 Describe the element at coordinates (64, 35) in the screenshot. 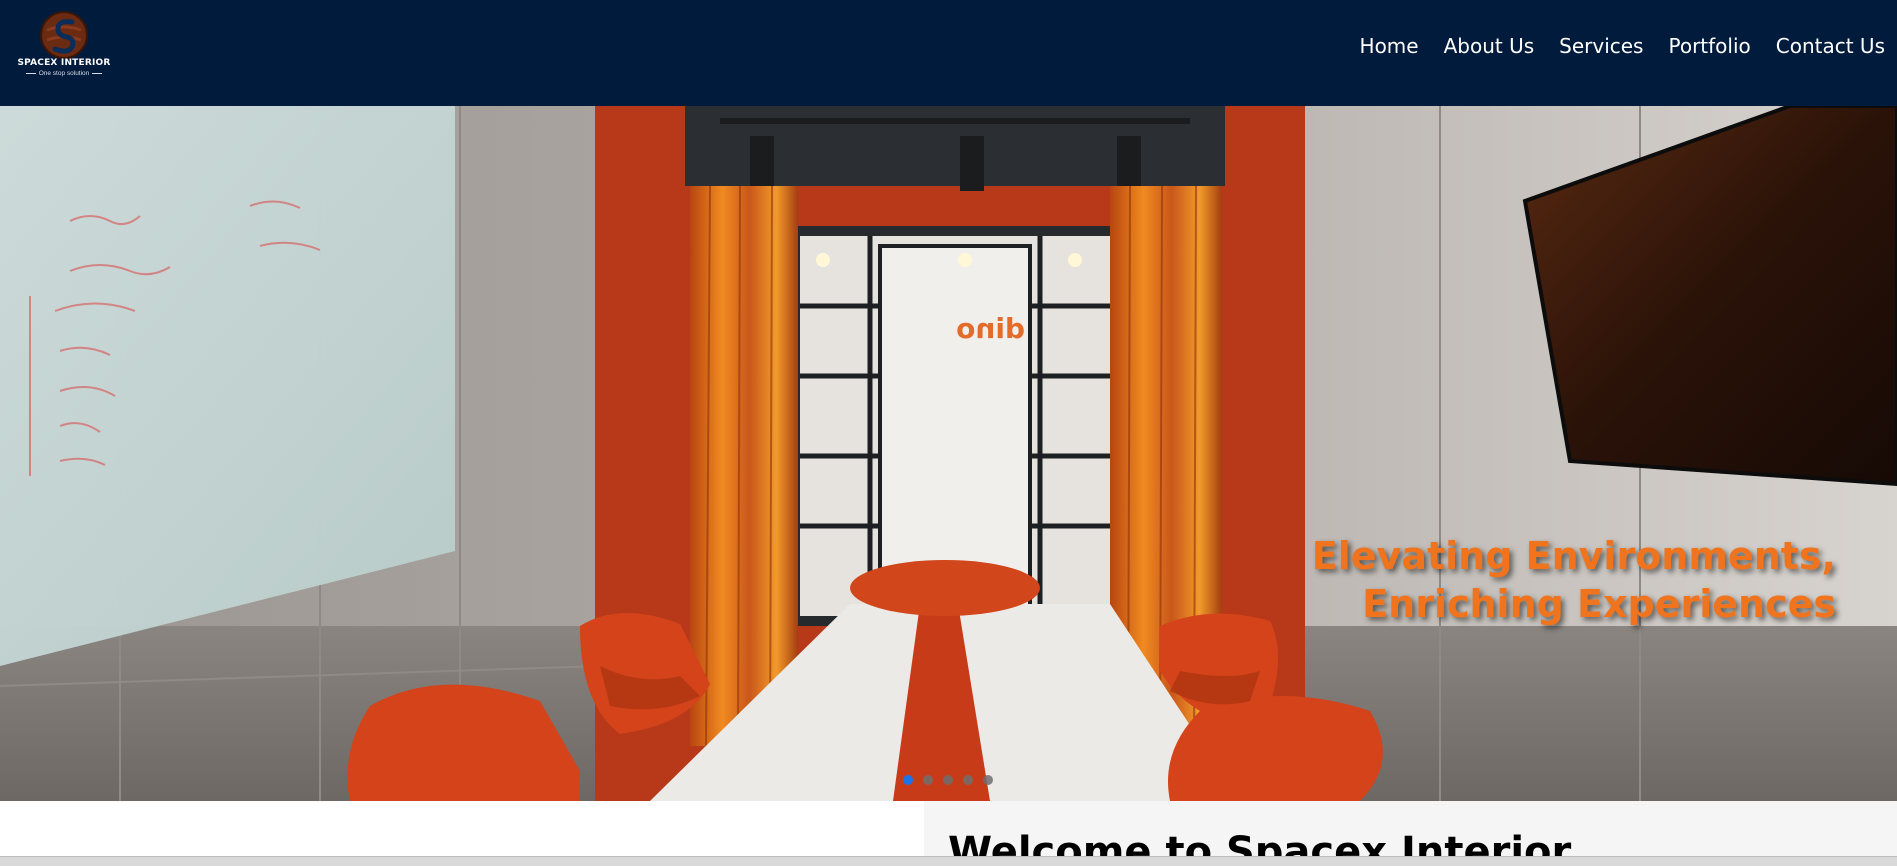

I see `logo-mark-icon` at that location.